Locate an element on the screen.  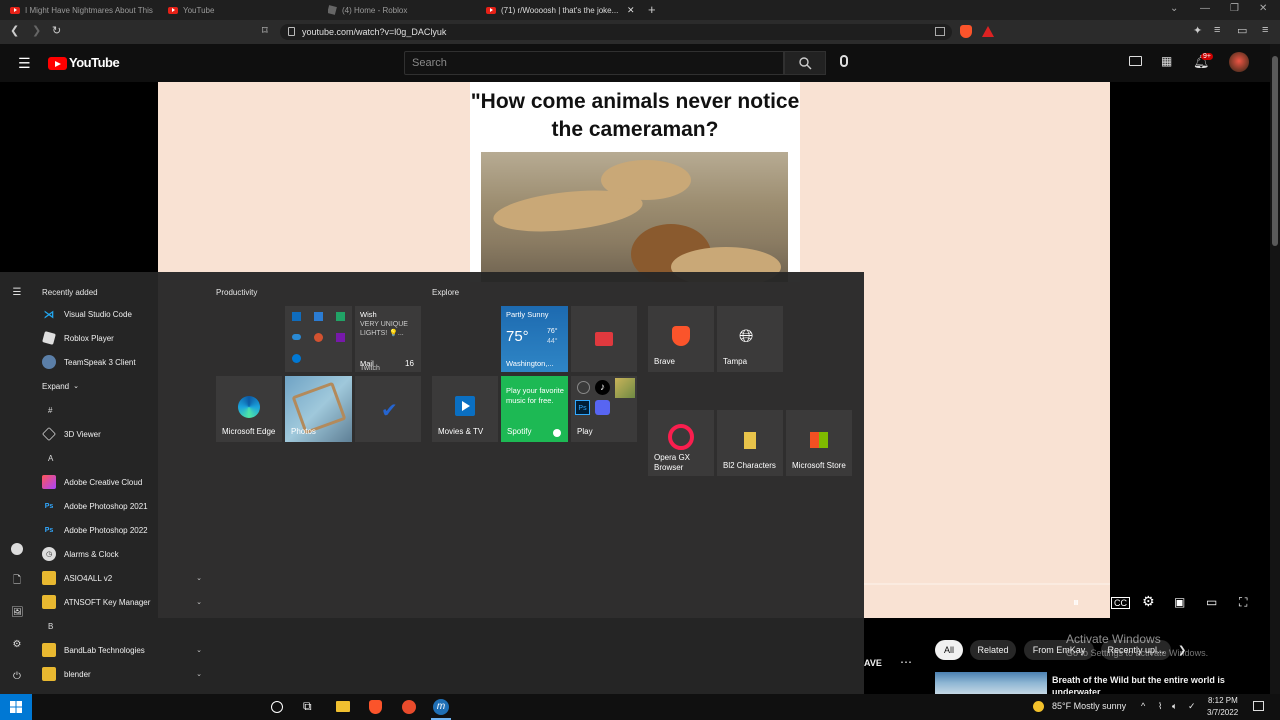
brave-rewards-icon is located at coordinates (988, 31).